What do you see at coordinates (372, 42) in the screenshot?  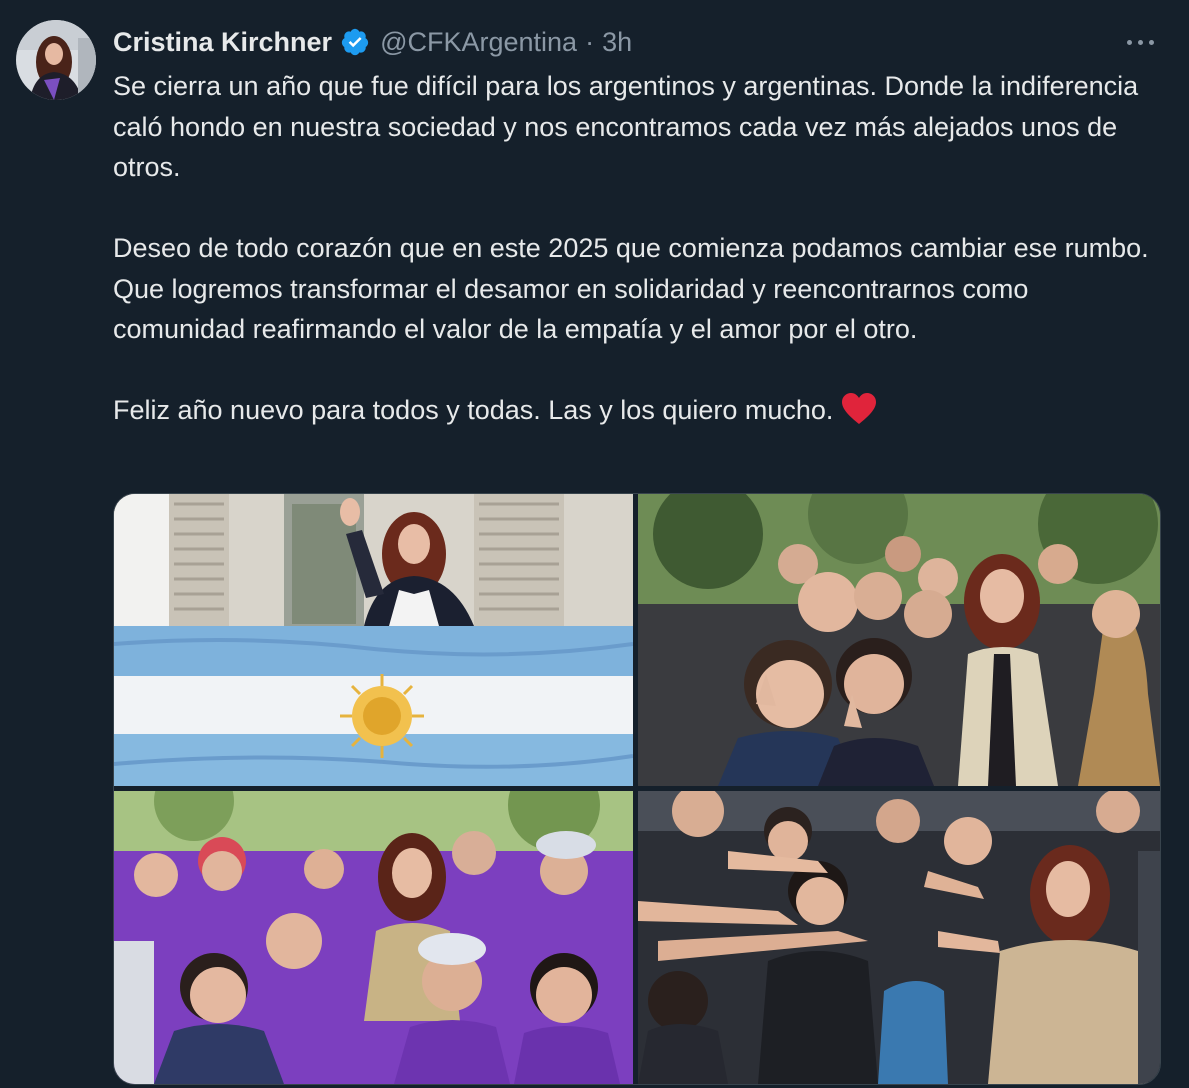 I see `tweet-header: Cristina Kirchner @CFKArgentina · 3h` at bounding box center [372, 42].